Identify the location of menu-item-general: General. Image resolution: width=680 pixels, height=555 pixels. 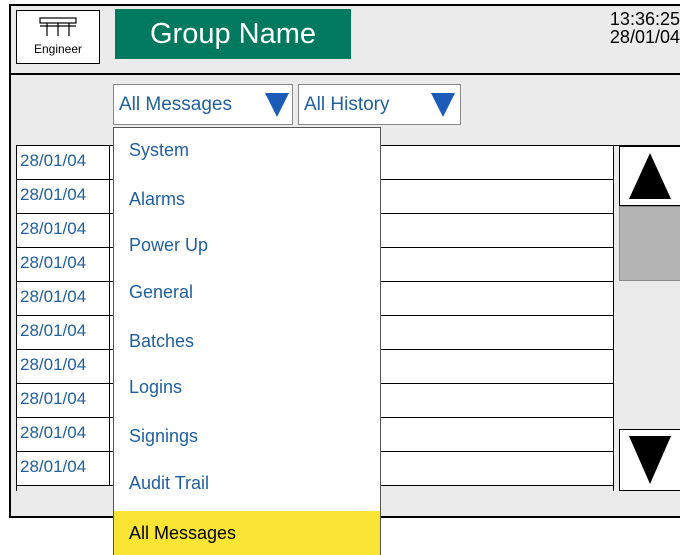
(247, 292).